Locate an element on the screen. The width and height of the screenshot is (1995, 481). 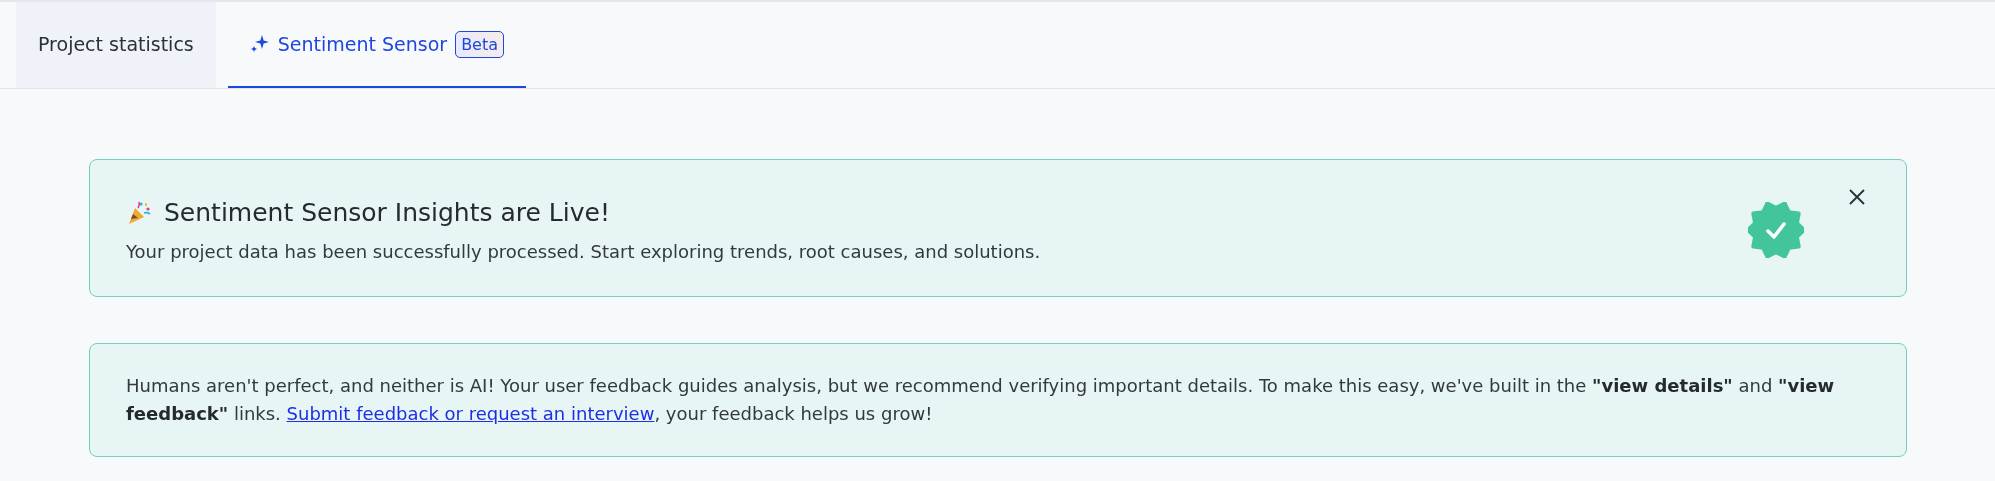
banner-title: Sentiment Sensor Insights are Live! is located at coordinates (387, 212).